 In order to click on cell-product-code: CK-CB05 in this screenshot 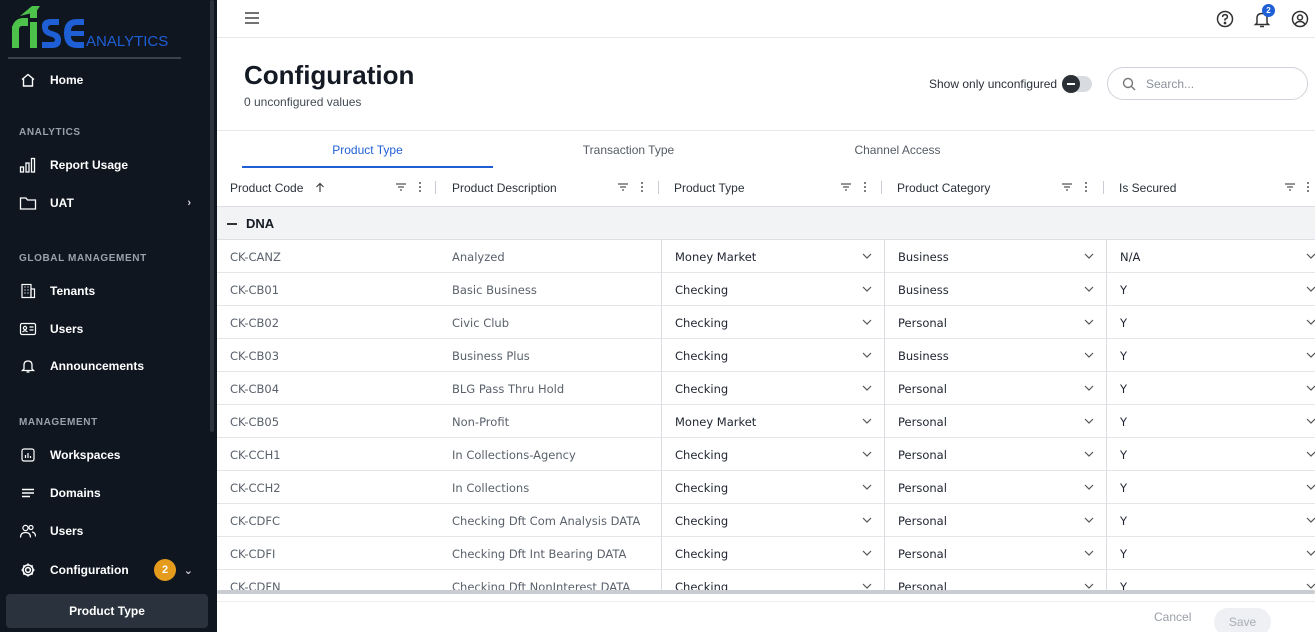, I will do `click(255, 421)`.